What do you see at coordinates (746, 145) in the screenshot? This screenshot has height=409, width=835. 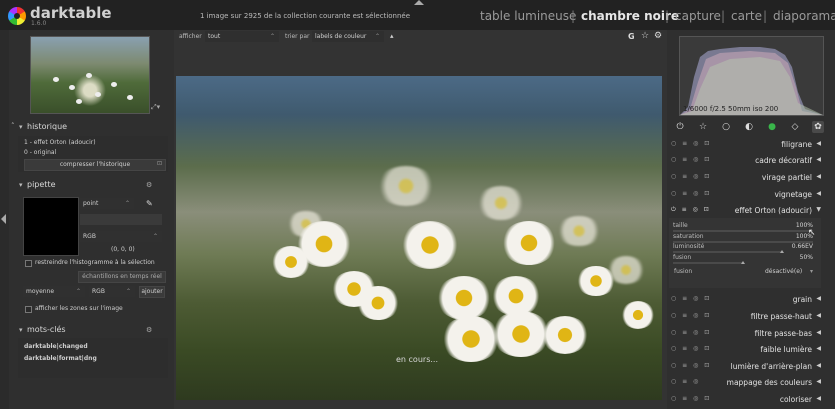 I see `module-watermark: ○ ≡ ◎ ⊡ filigrane ◀` at bounding box center [746, 145].